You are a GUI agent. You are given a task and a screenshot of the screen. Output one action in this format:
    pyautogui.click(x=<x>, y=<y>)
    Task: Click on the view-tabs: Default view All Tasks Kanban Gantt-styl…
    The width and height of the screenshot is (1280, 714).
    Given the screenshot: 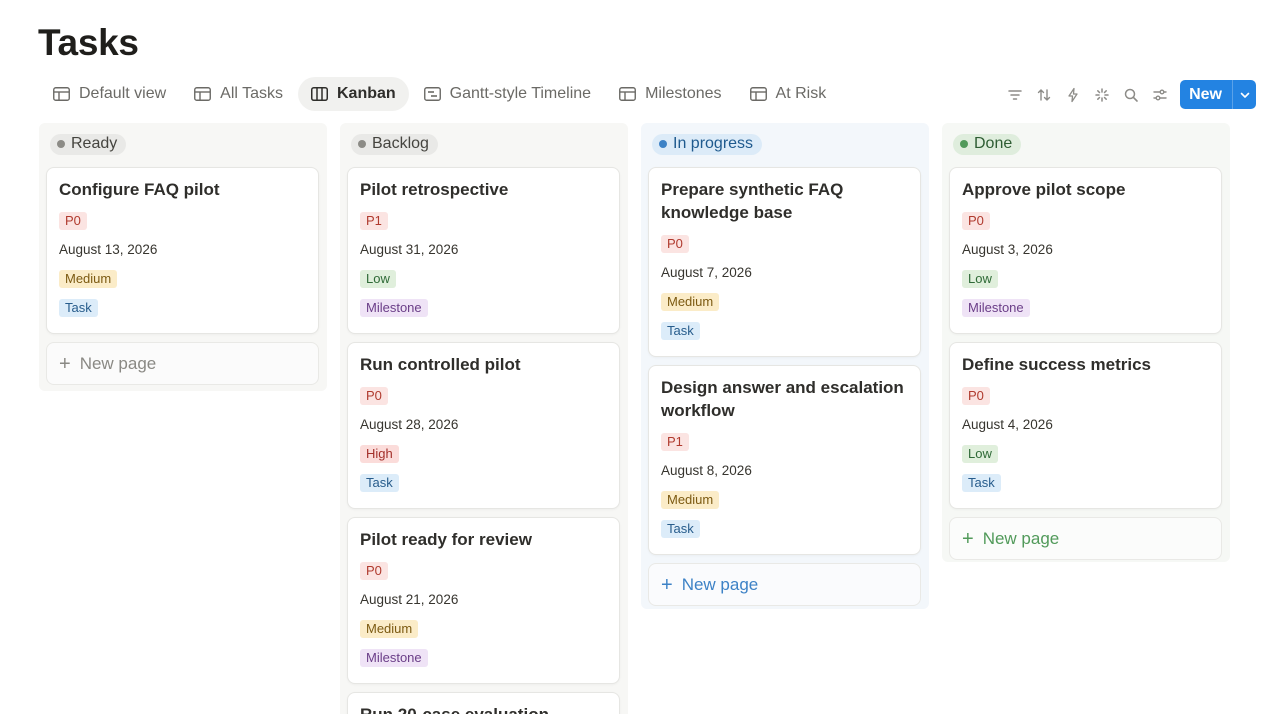 What is the action you would take?
    pyautogui.click(x=440, y=94)
    